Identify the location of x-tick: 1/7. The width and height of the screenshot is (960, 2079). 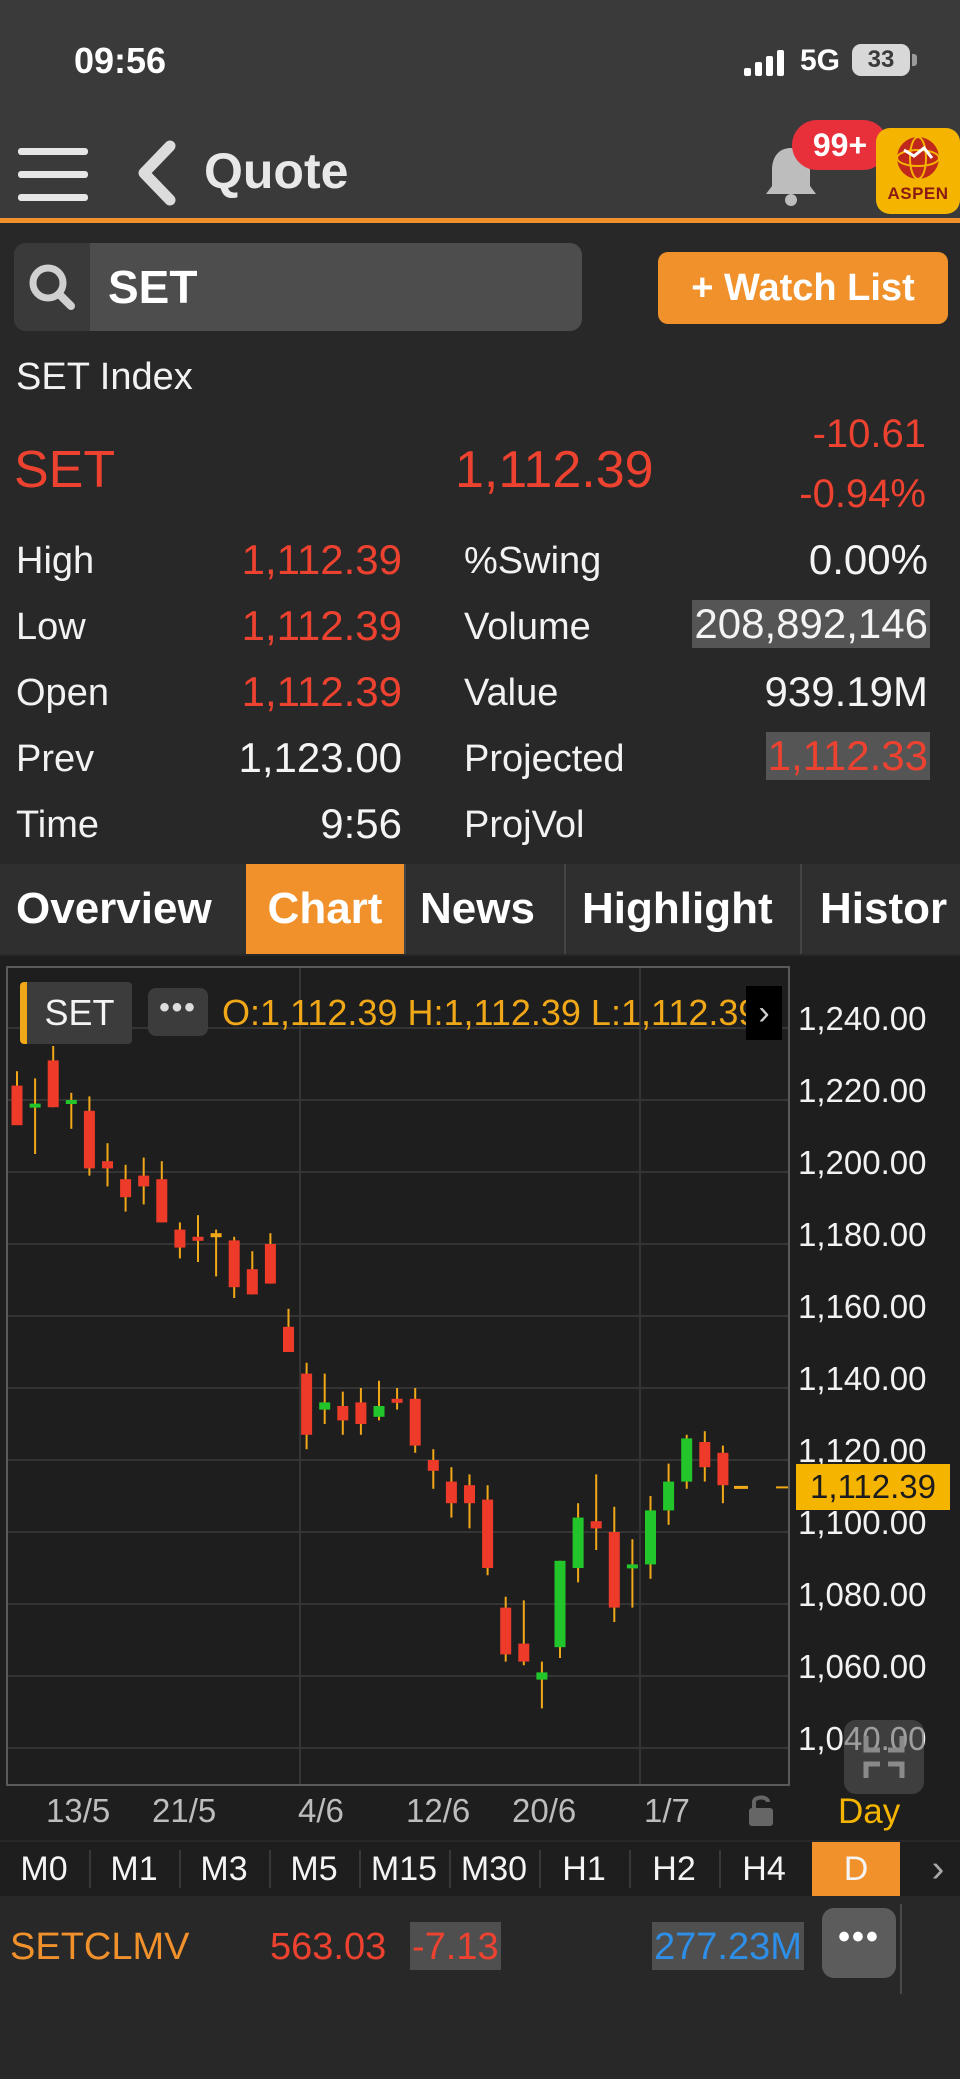
(667, 1810).